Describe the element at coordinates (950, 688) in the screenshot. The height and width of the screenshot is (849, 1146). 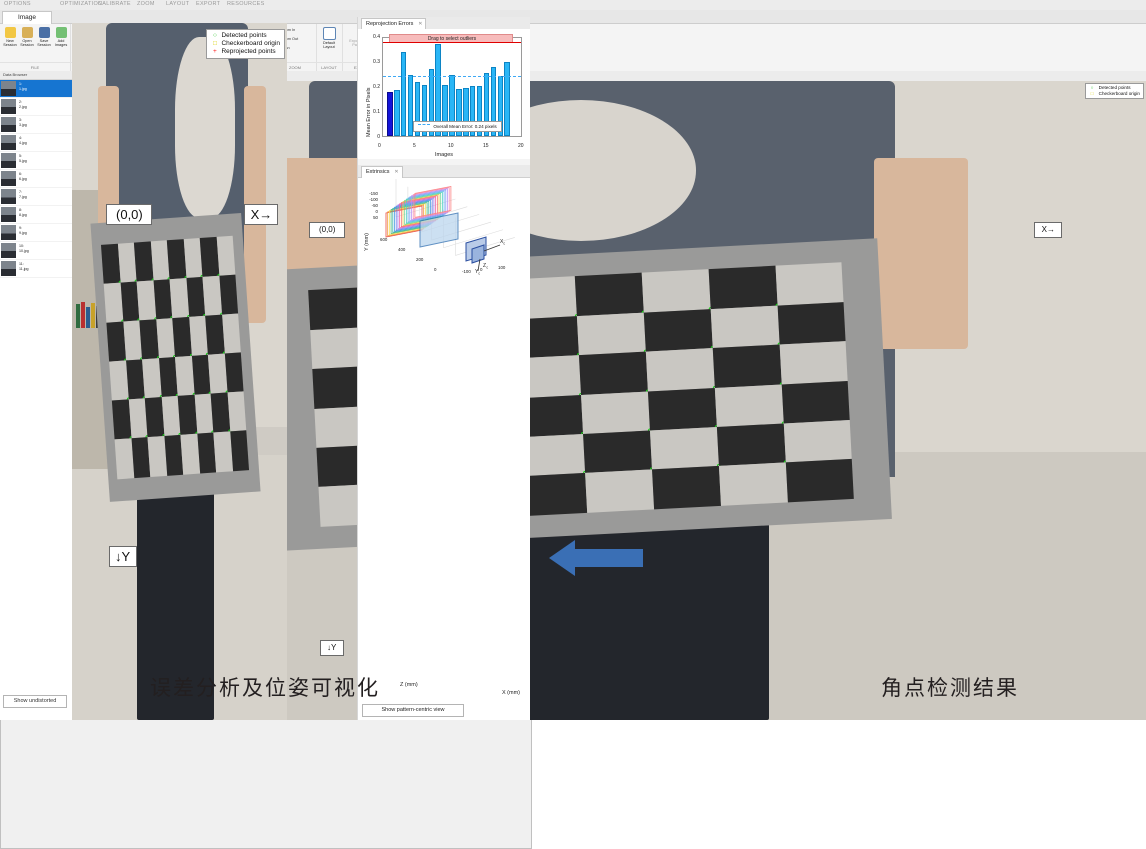
I see `caption-corner-detection: 角点检测结果` at that location.